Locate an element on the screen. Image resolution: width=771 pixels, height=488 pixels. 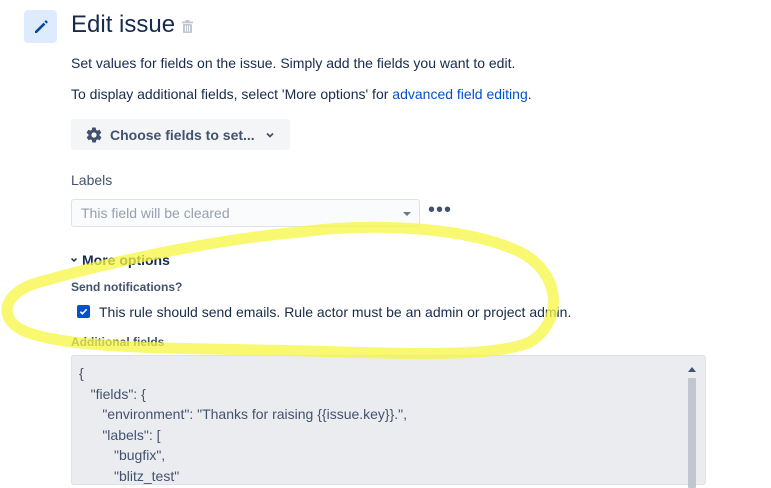
labels-field-label: Labels is located at coordinates (92, 180).